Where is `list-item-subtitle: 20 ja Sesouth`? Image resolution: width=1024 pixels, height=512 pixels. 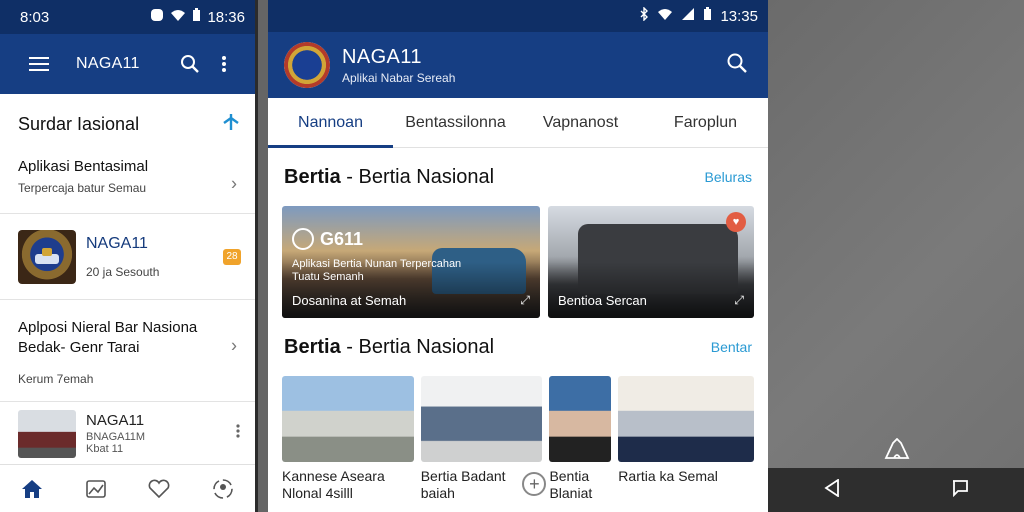 list-item-subtitle: 20 ja Sesouth is located at coordinates (123, 271).